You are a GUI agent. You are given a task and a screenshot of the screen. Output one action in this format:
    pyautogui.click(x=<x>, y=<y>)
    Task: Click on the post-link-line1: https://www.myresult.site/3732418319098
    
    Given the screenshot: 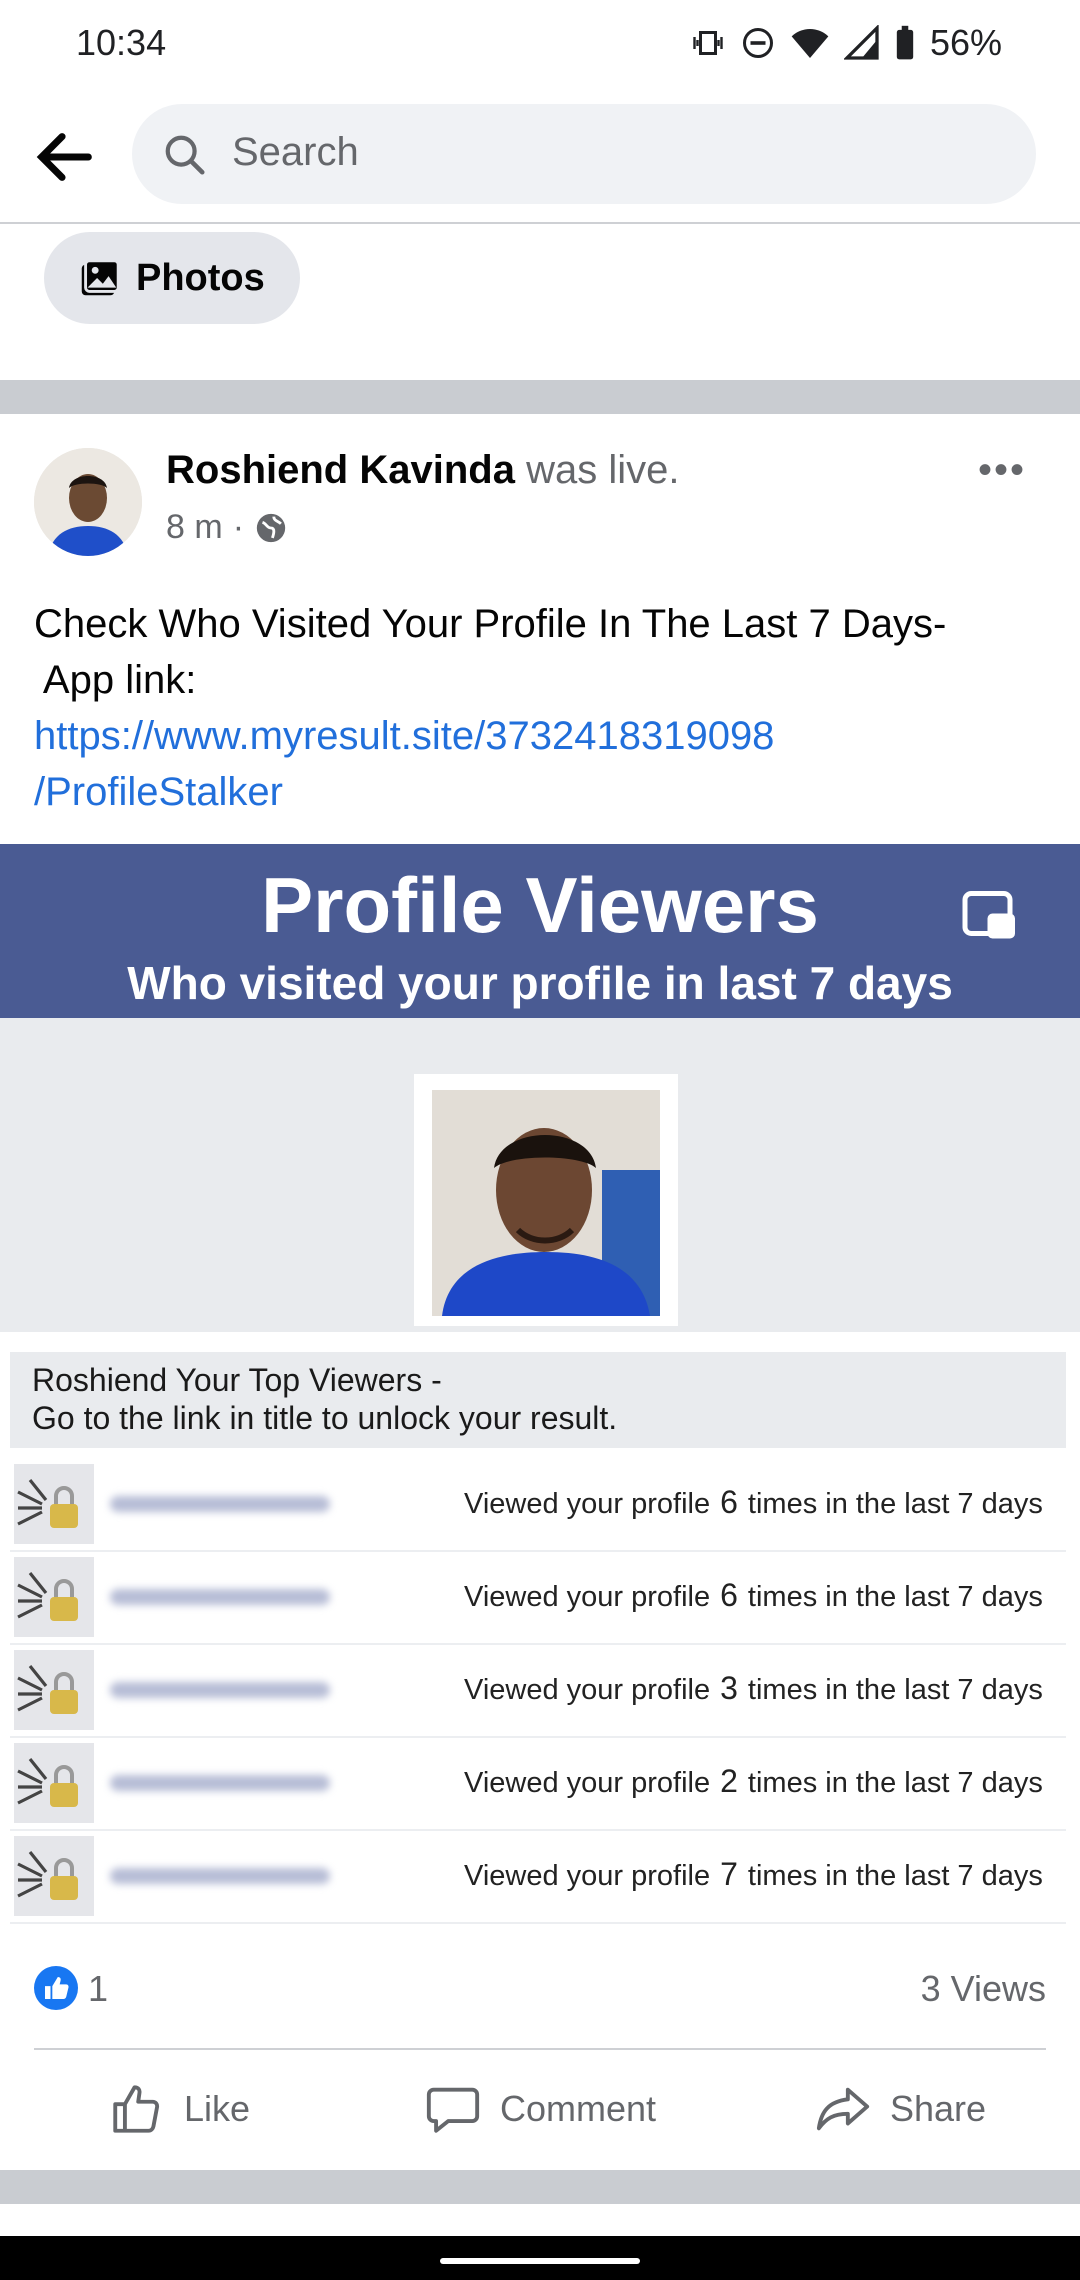 What is the action you would take?
    pyautogui.click(x=544, y=736)
    